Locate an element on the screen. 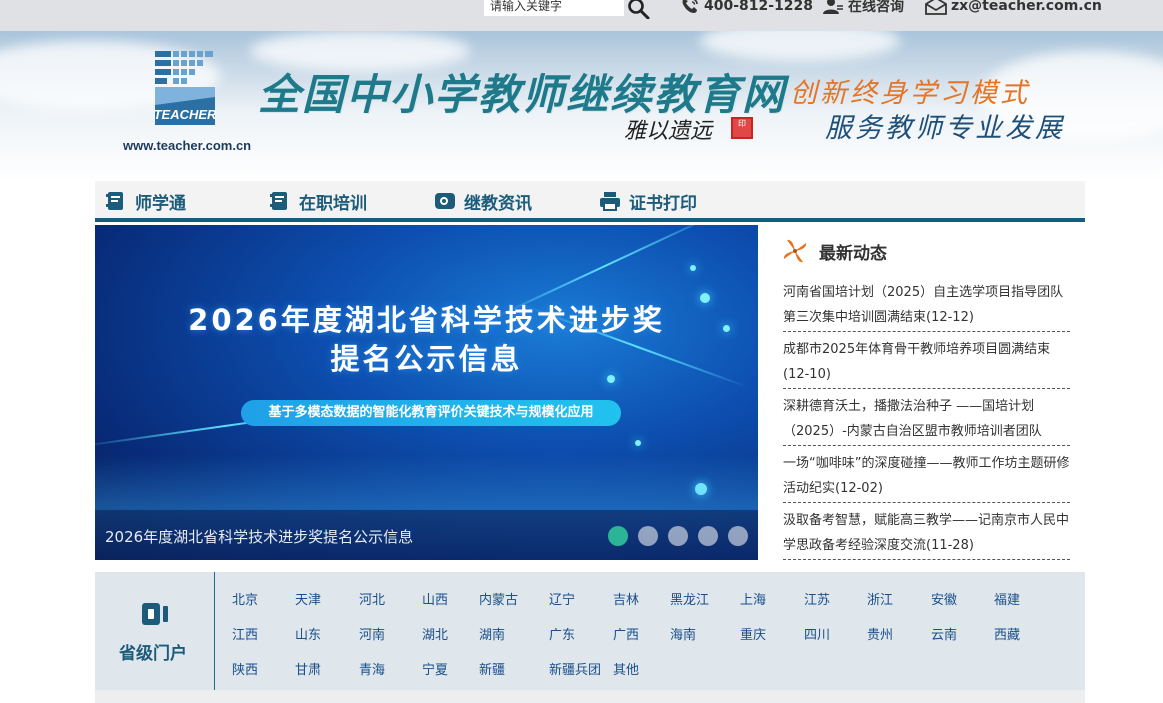  news-item: 成都市2025年体育骨干教师培养项目圆满结束(12-10) is located at coordinates (926, 363).